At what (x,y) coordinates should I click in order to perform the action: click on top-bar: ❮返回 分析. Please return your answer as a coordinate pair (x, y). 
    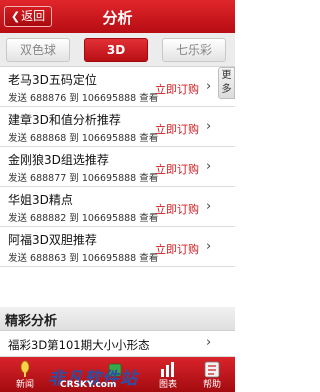
    Looking at the image, I should click on (117, 16).